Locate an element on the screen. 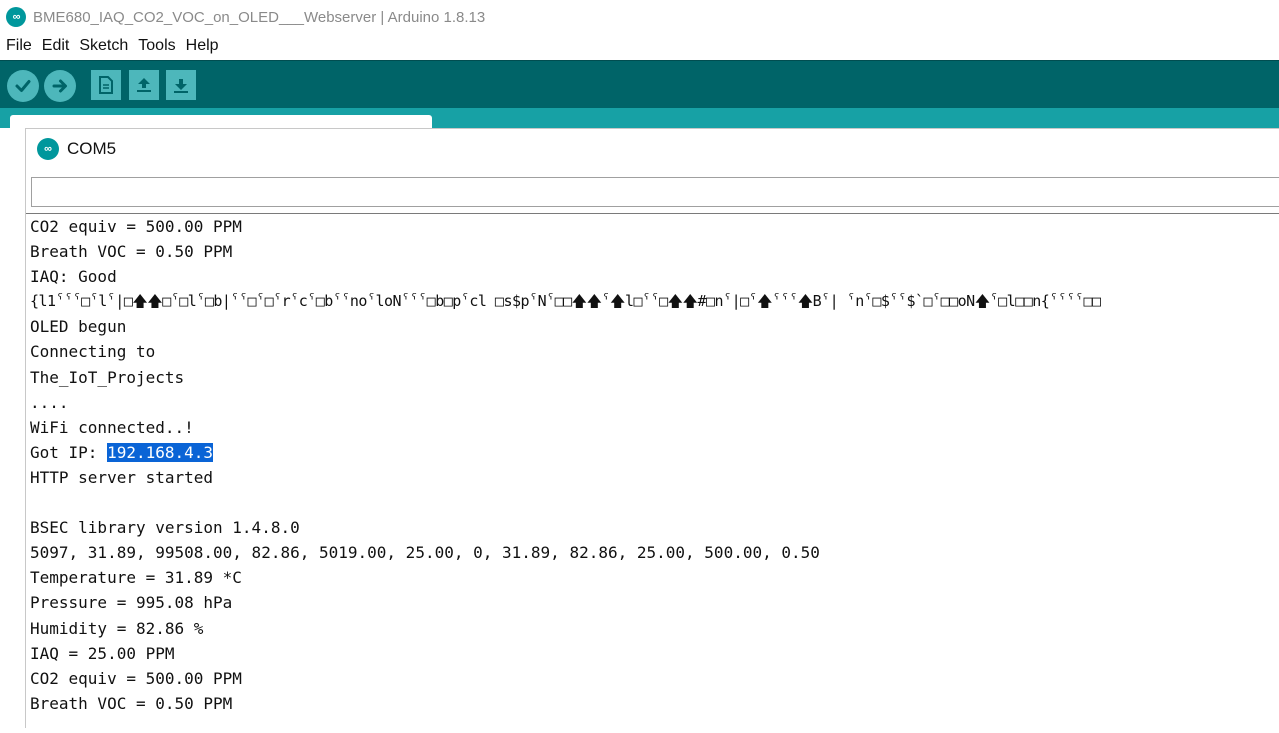 The height and width of the screenshot is (733, 1279). serial-port-title: COM5 is located at coordinates (92, 148).